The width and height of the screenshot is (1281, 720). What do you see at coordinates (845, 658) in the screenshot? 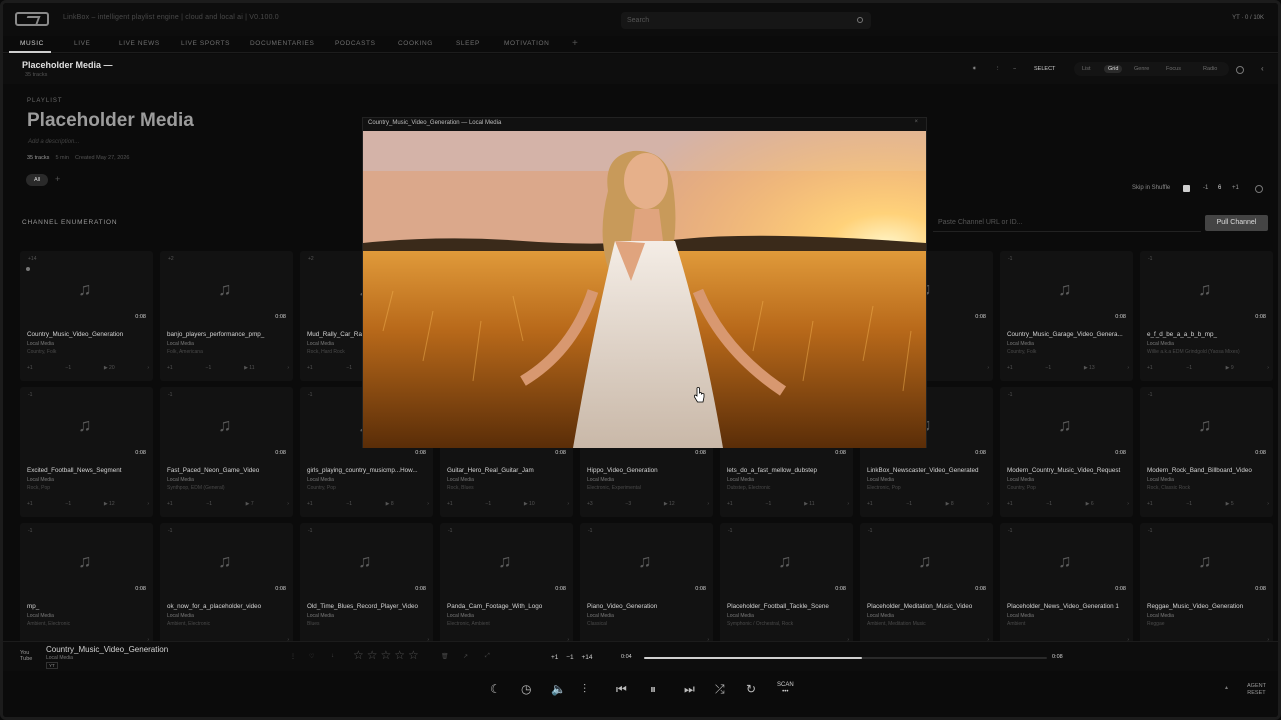
I see `progress-bar` at bounding box center [845, 658].